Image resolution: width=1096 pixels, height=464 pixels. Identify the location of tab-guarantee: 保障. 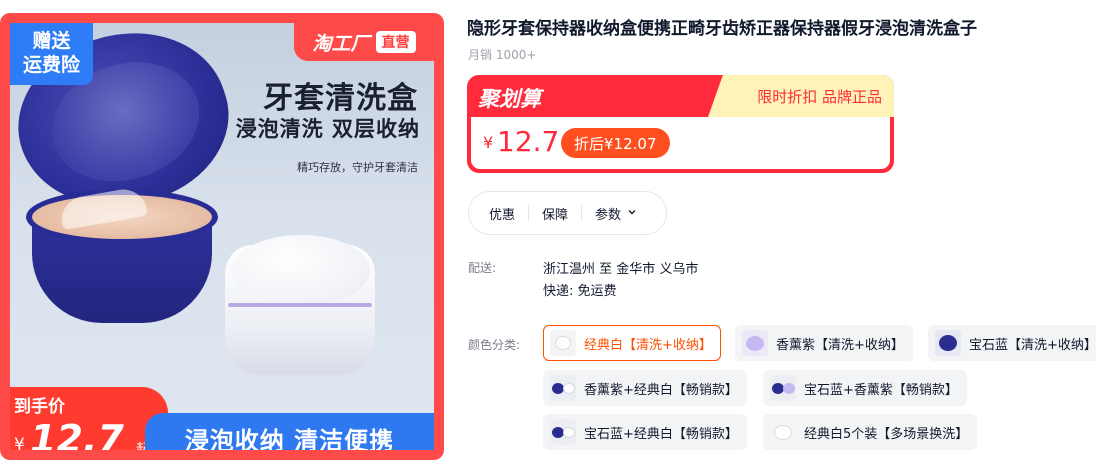
(555, 213).